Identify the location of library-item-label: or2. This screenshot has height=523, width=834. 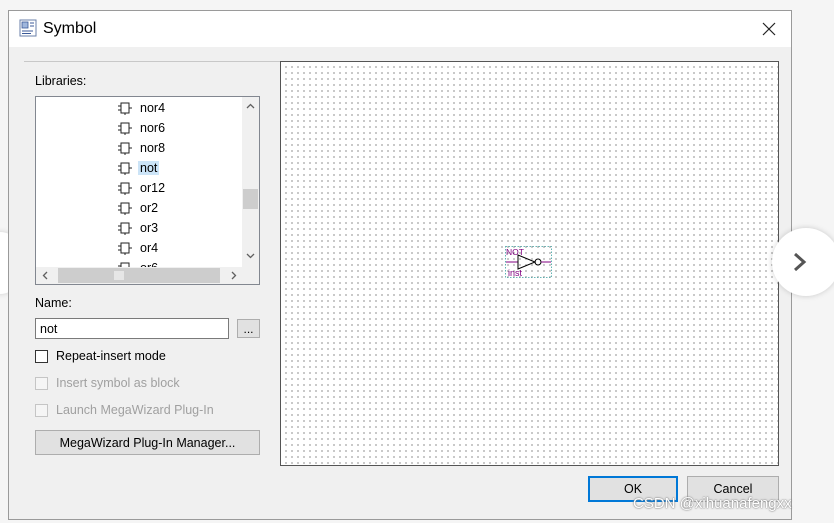
(149, 208).